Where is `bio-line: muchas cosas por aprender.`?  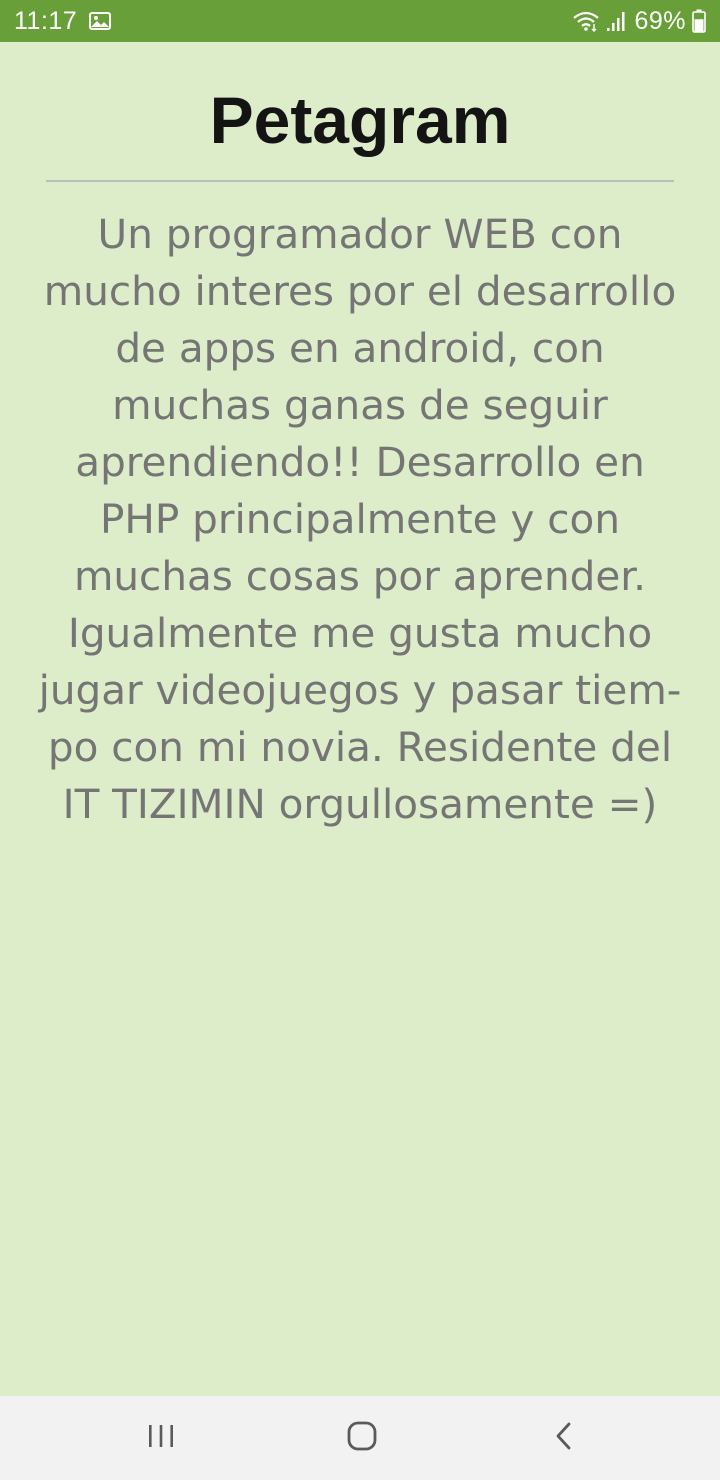
bio-line: muchas cosas por aprender. is located at coordinates (360, 576).